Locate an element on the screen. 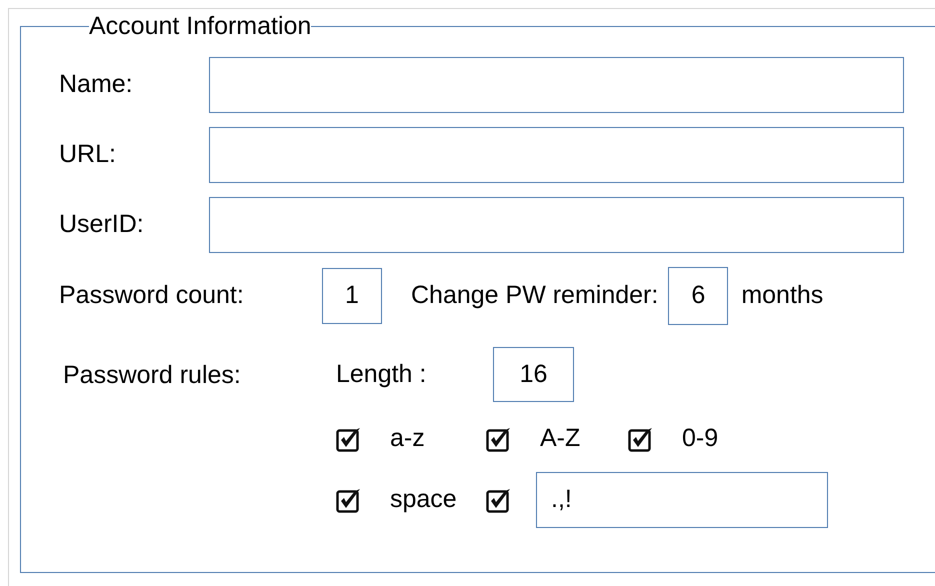 The width and height of the screenshot is (935, 586). checkbox-label: a-z is located at coordinates (407, 438).